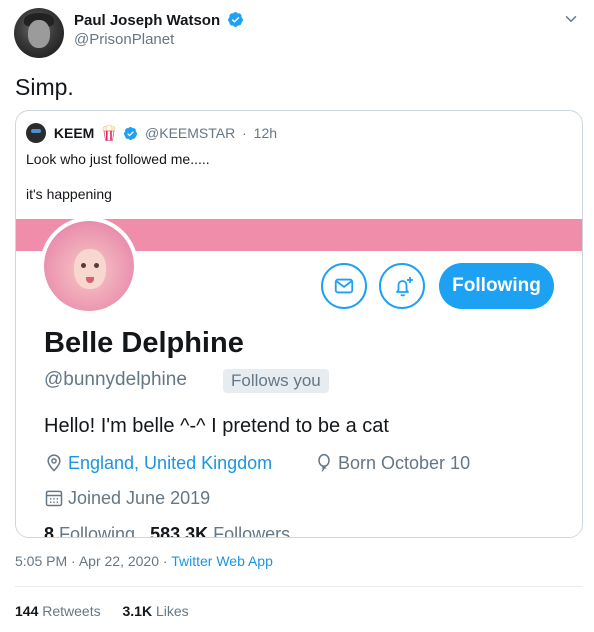 Image resolution: width=594 pixels, height=632 pixels. Describe the element at coordinates (74, 133) in the screenshot. I see `quoted-author-name: KEEM` at that location.